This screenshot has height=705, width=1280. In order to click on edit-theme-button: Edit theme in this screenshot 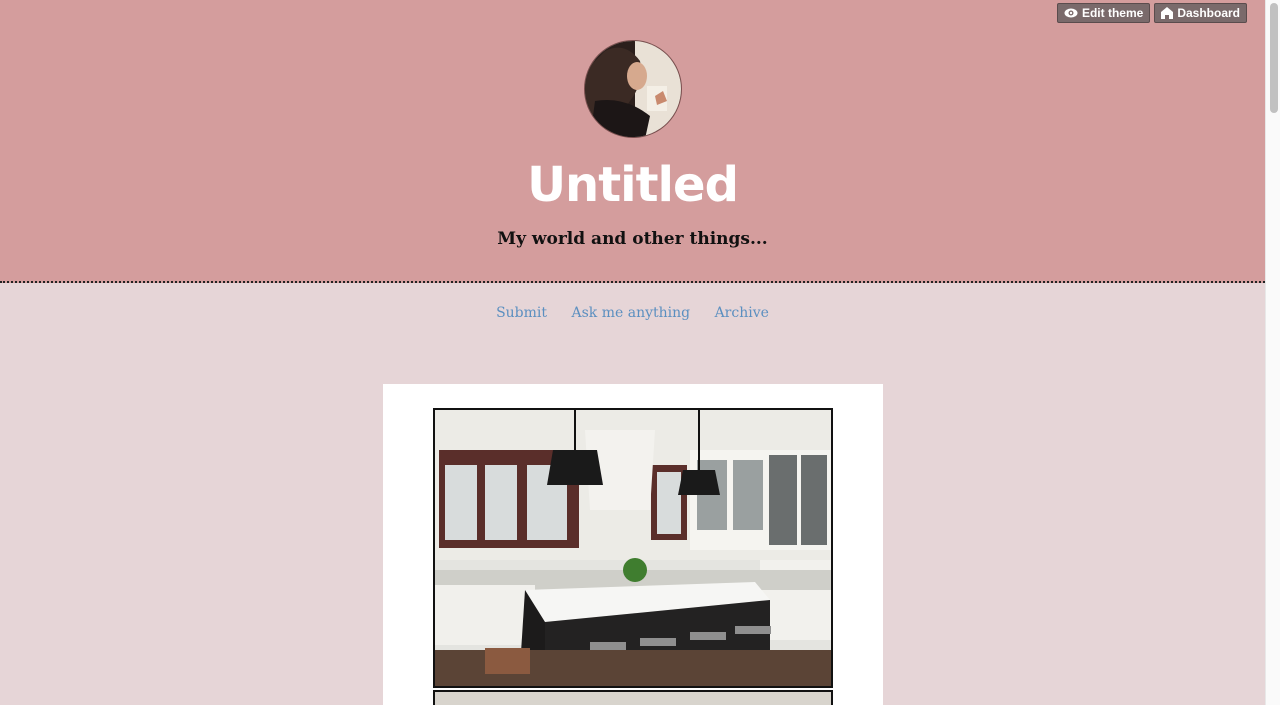, I will do `click(1103, 13)`.